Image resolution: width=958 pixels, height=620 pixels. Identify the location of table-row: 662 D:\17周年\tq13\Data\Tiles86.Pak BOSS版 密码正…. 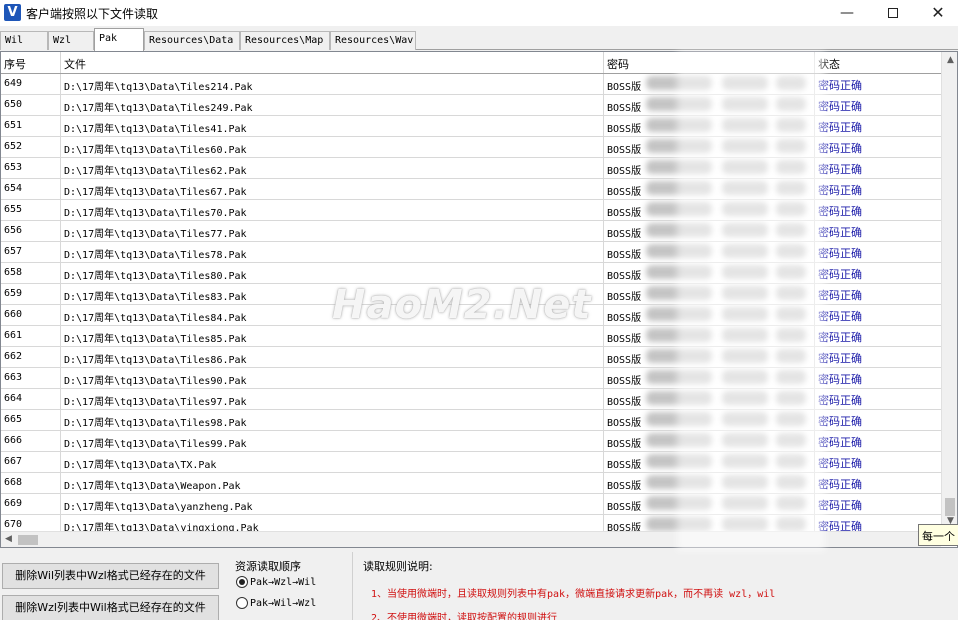
(471, 357).